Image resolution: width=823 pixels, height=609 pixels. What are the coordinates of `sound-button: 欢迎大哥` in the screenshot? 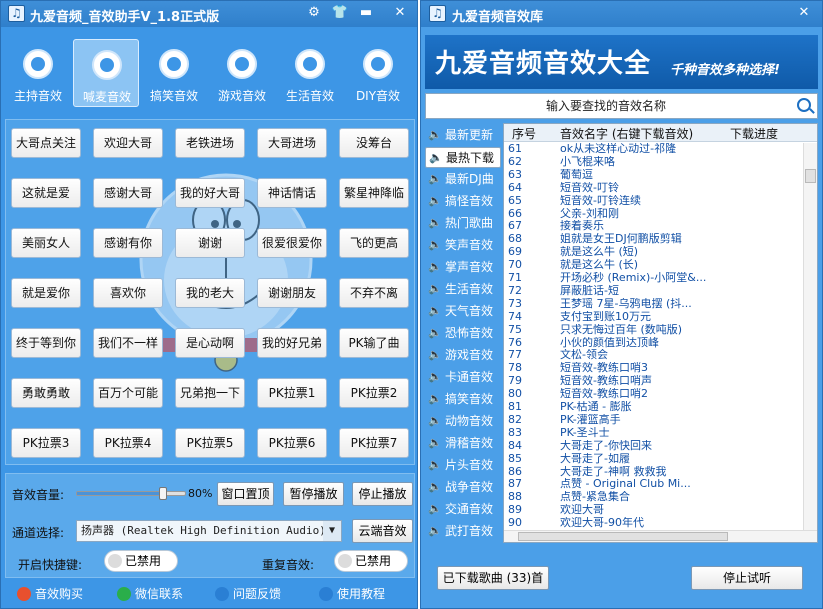 It's located at (128, 143).